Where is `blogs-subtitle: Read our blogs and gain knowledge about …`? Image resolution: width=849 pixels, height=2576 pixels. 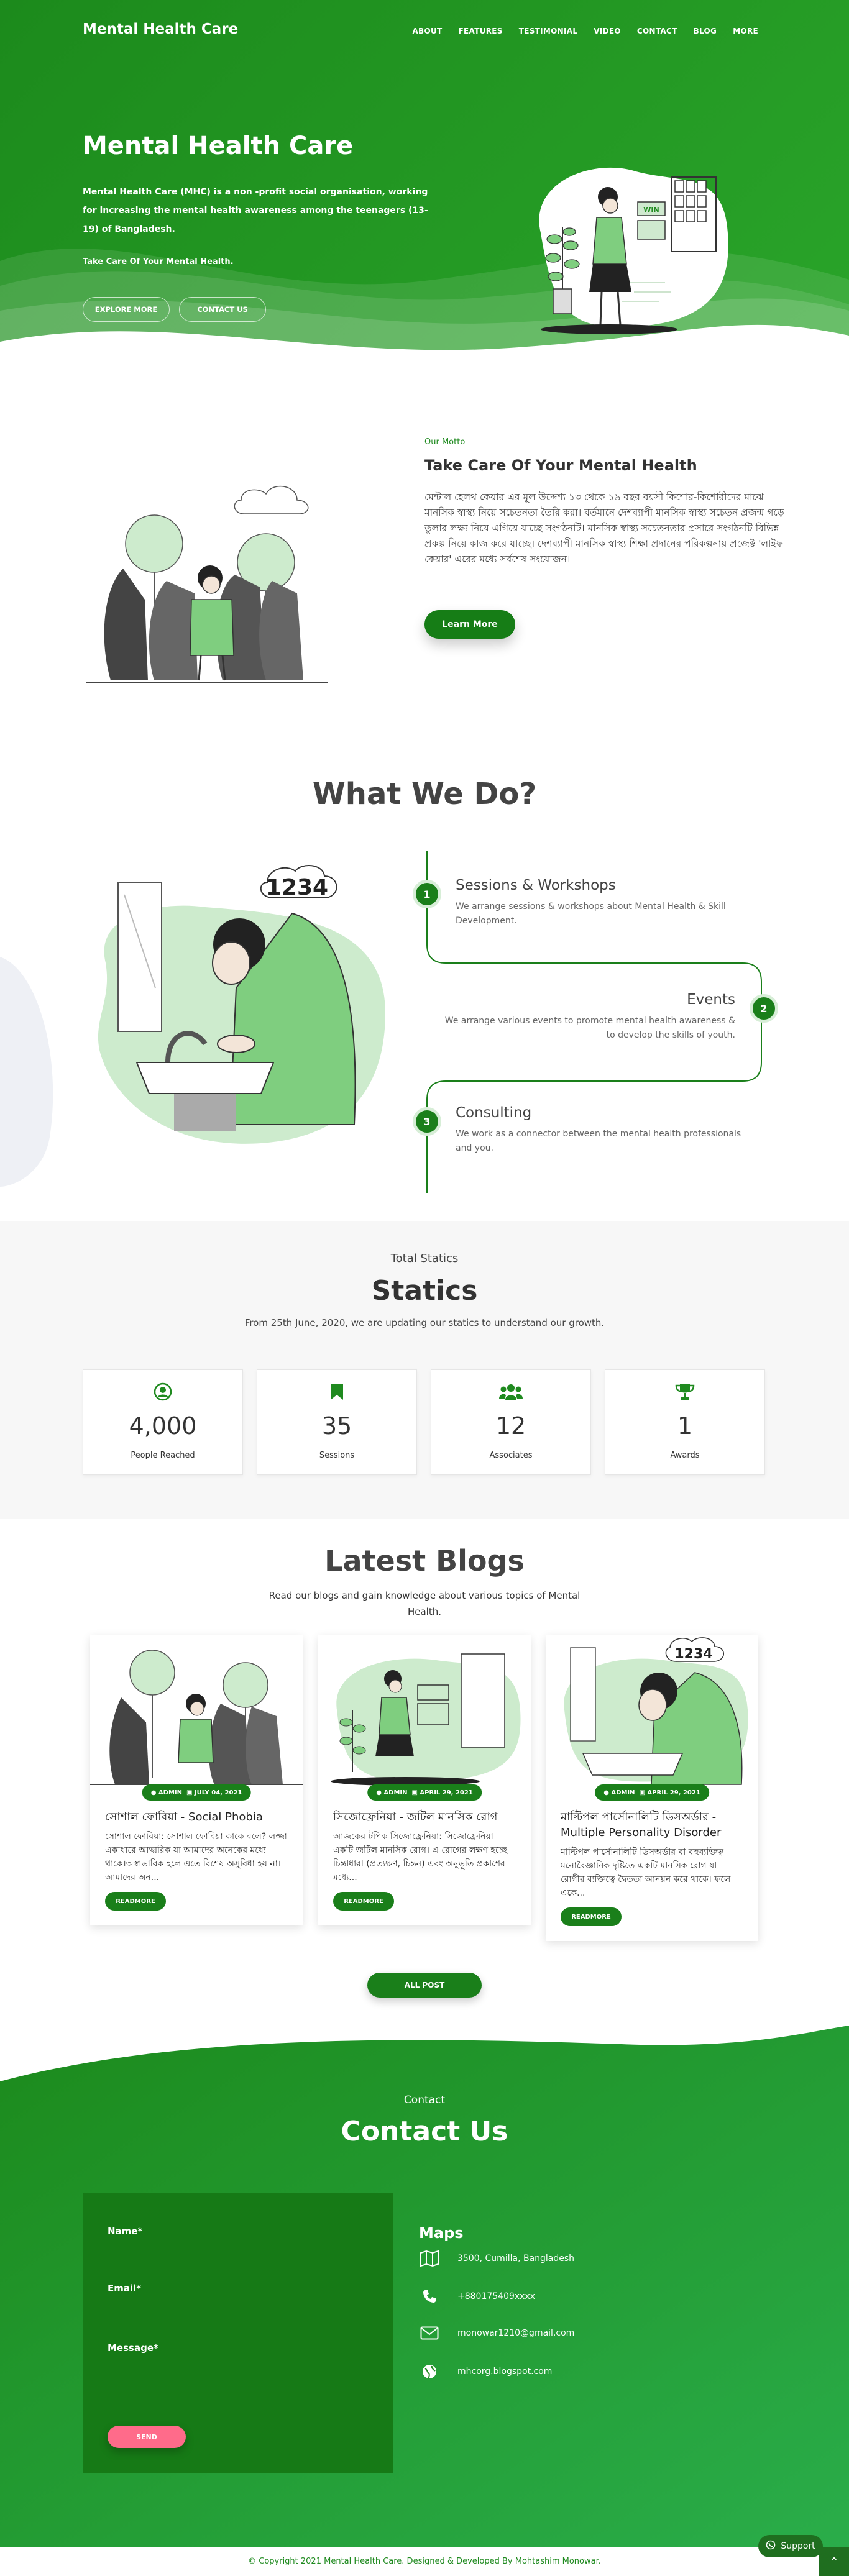 blogs-subtitle: Read our blogs and gain knowledge about … is located at coordinates (424, 1603).